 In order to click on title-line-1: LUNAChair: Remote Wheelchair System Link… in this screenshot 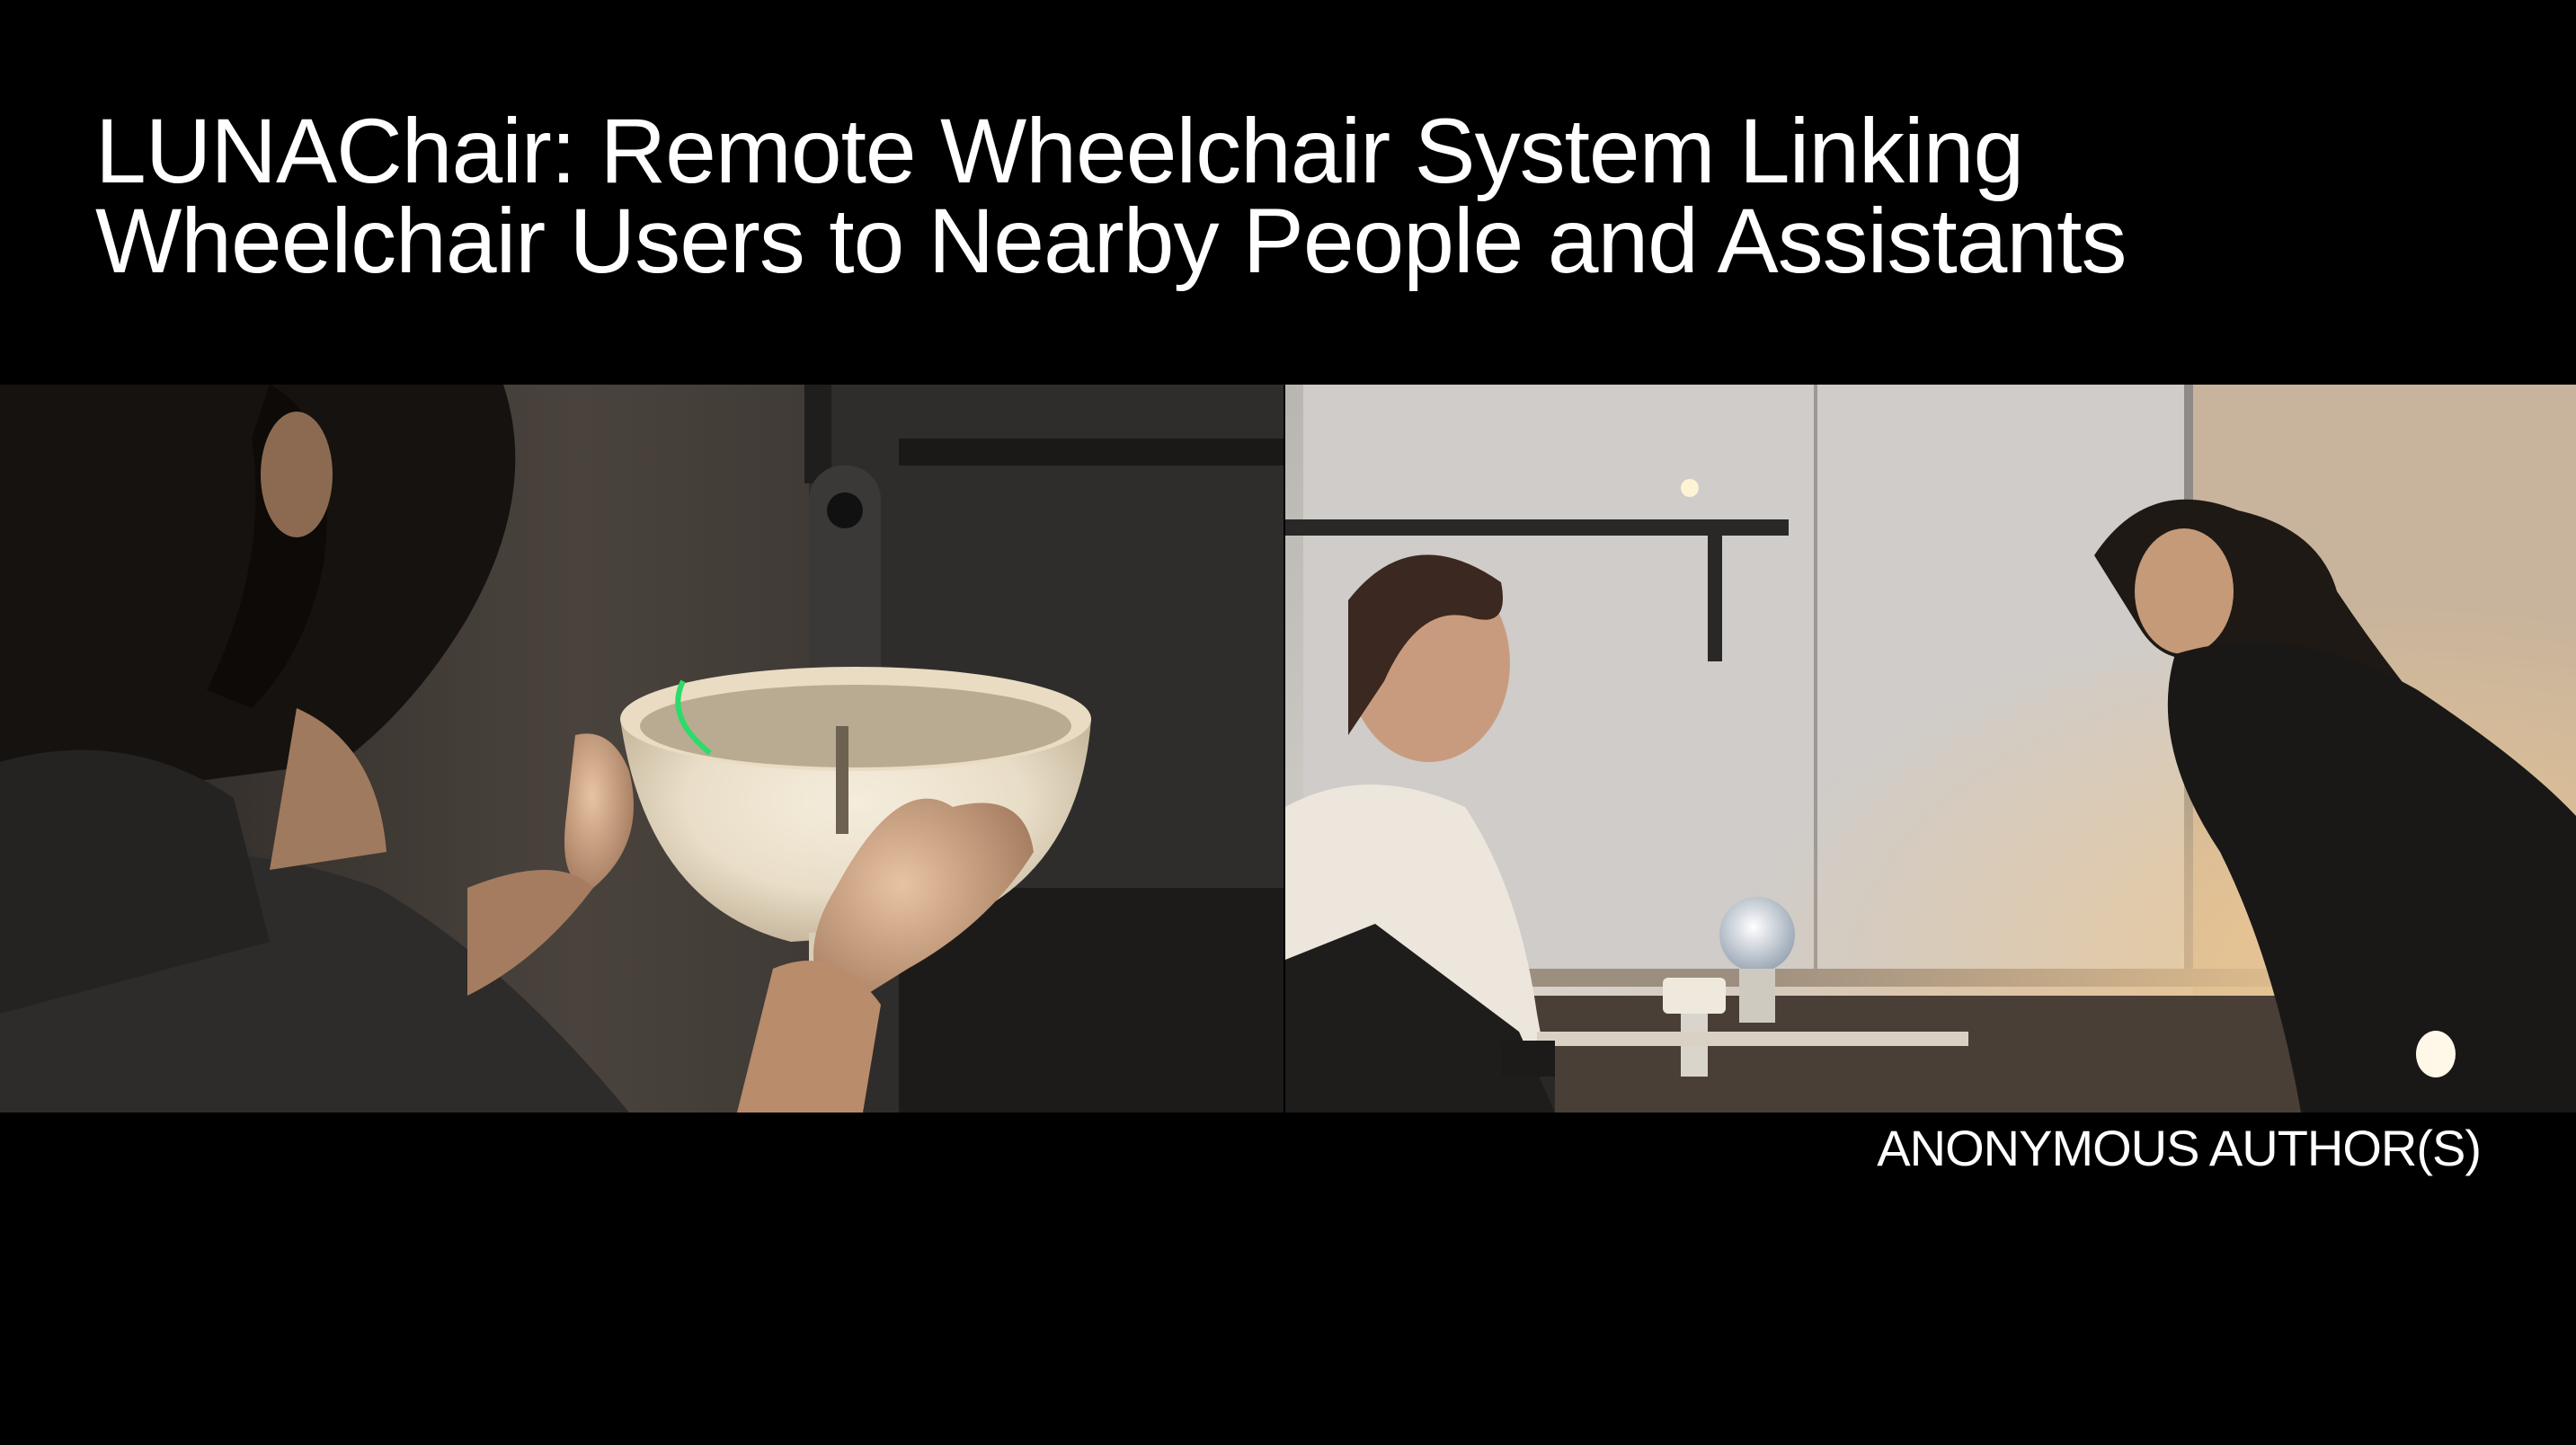, I will do `click(1059, 151)`.